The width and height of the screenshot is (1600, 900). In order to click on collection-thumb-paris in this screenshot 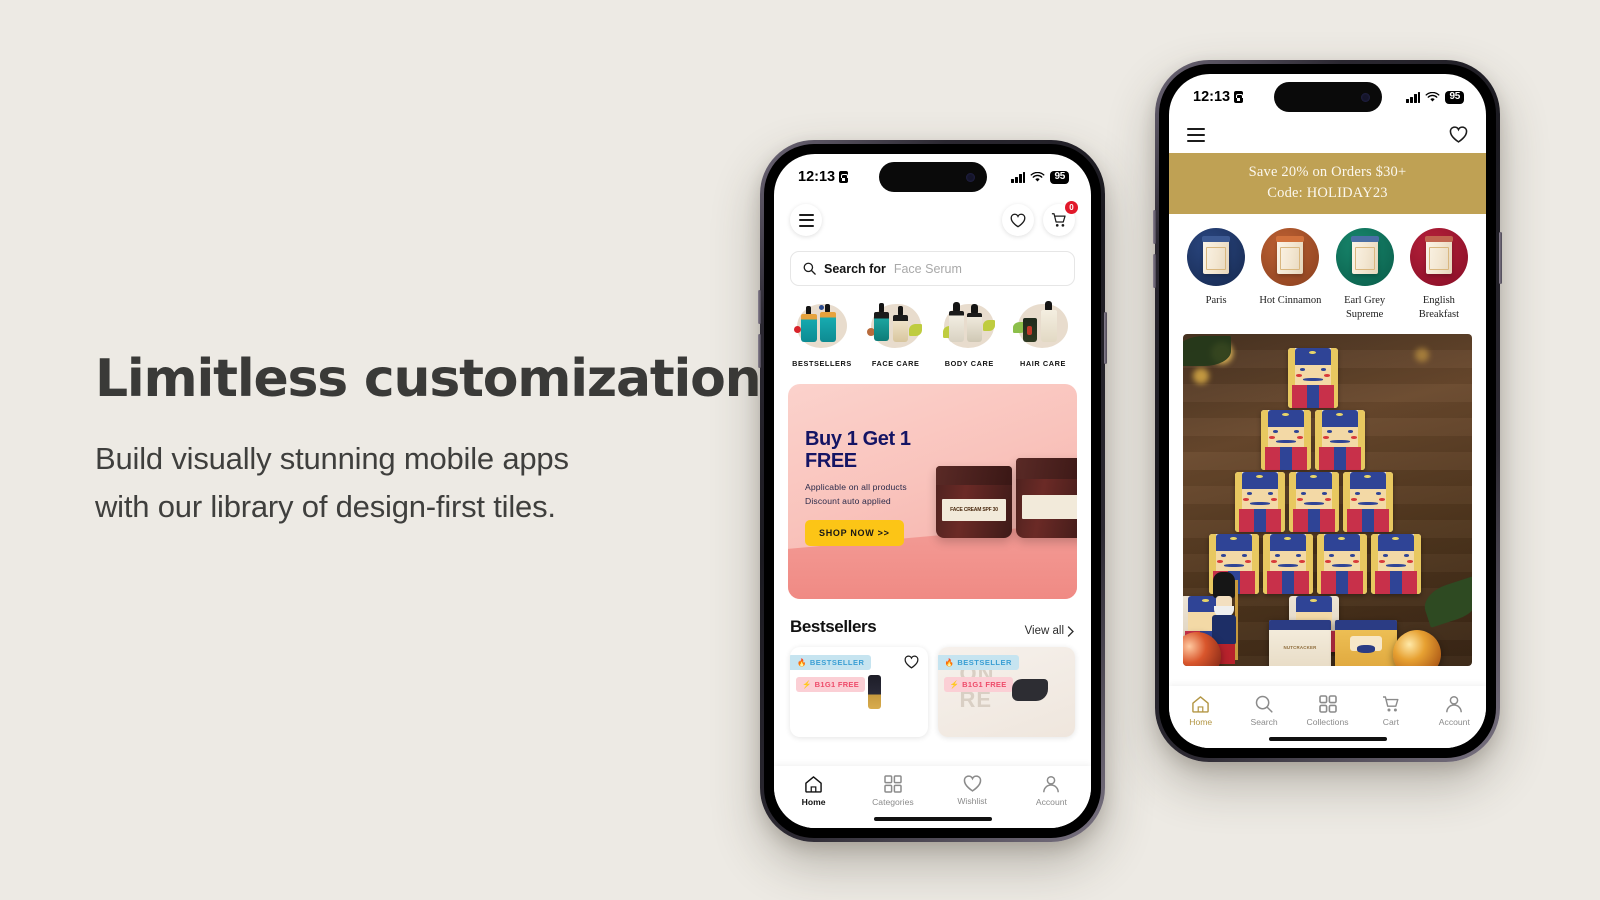, I will do `click(1216, 257)`.